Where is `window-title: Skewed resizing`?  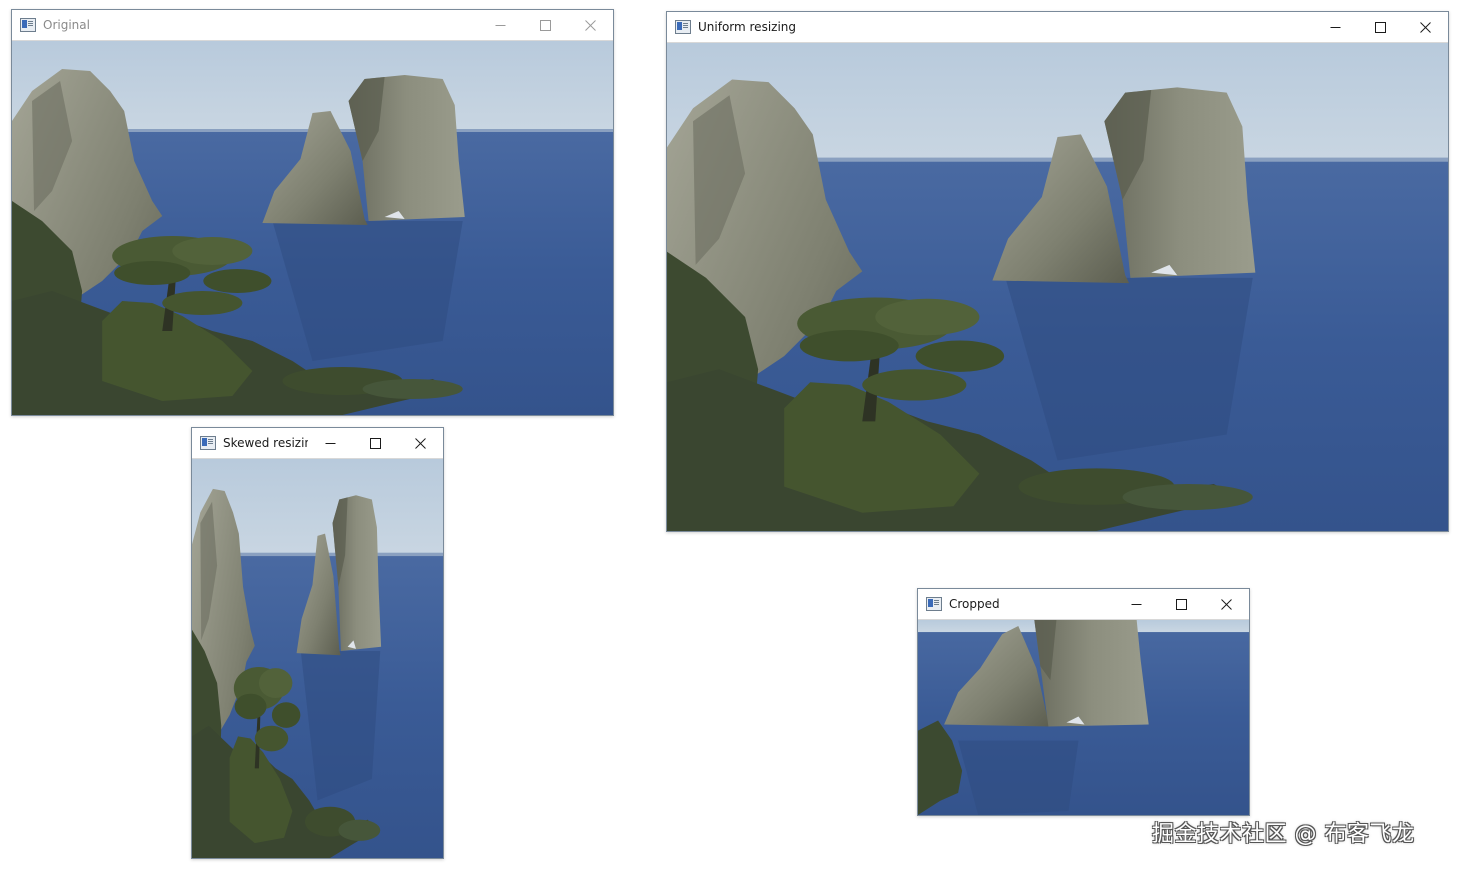 window-title: Skewed resizing is located at coordinates (265, 443).